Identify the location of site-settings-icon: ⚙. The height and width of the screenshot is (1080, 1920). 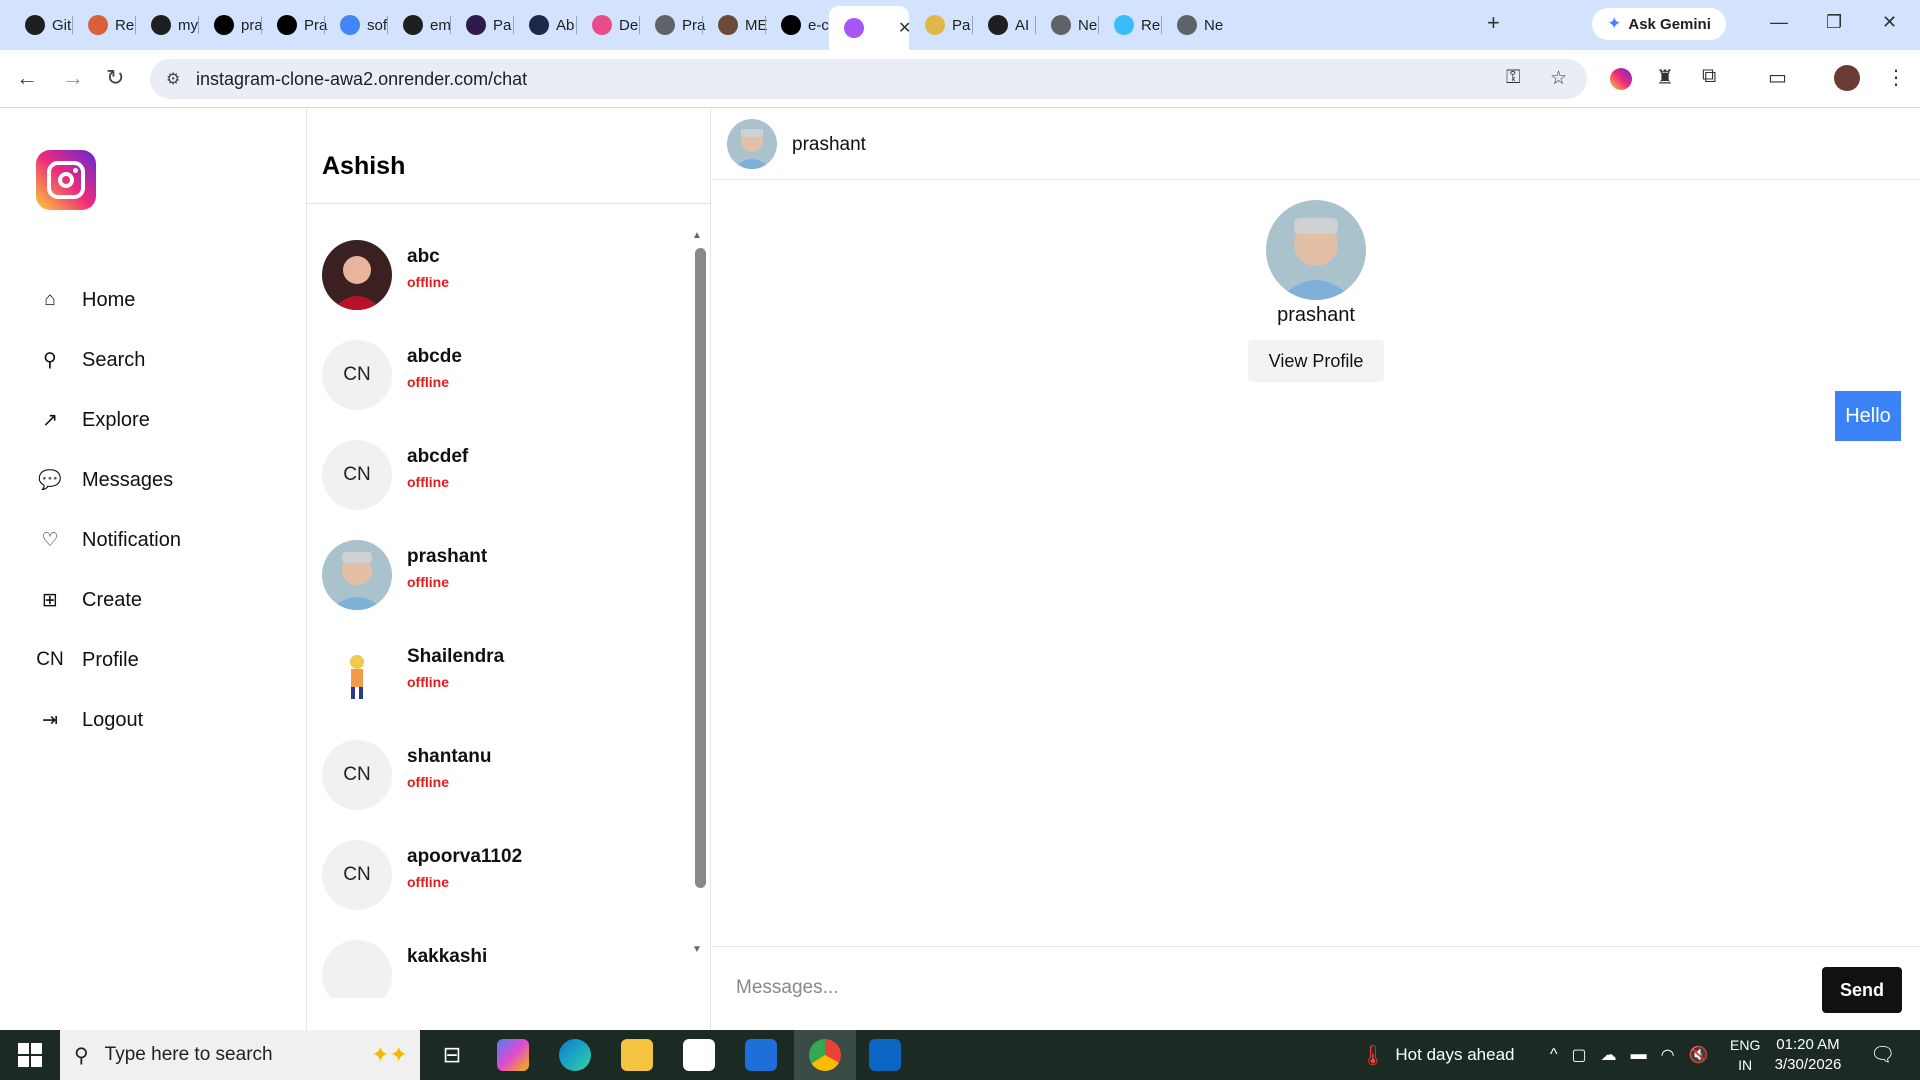
(173, 79).